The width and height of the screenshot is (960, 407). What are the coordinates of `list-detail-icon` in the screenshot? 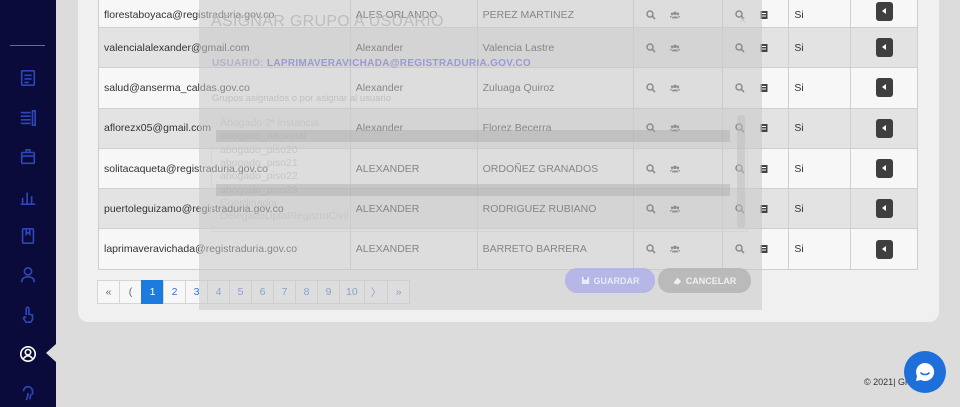 It's located at (28, 118).